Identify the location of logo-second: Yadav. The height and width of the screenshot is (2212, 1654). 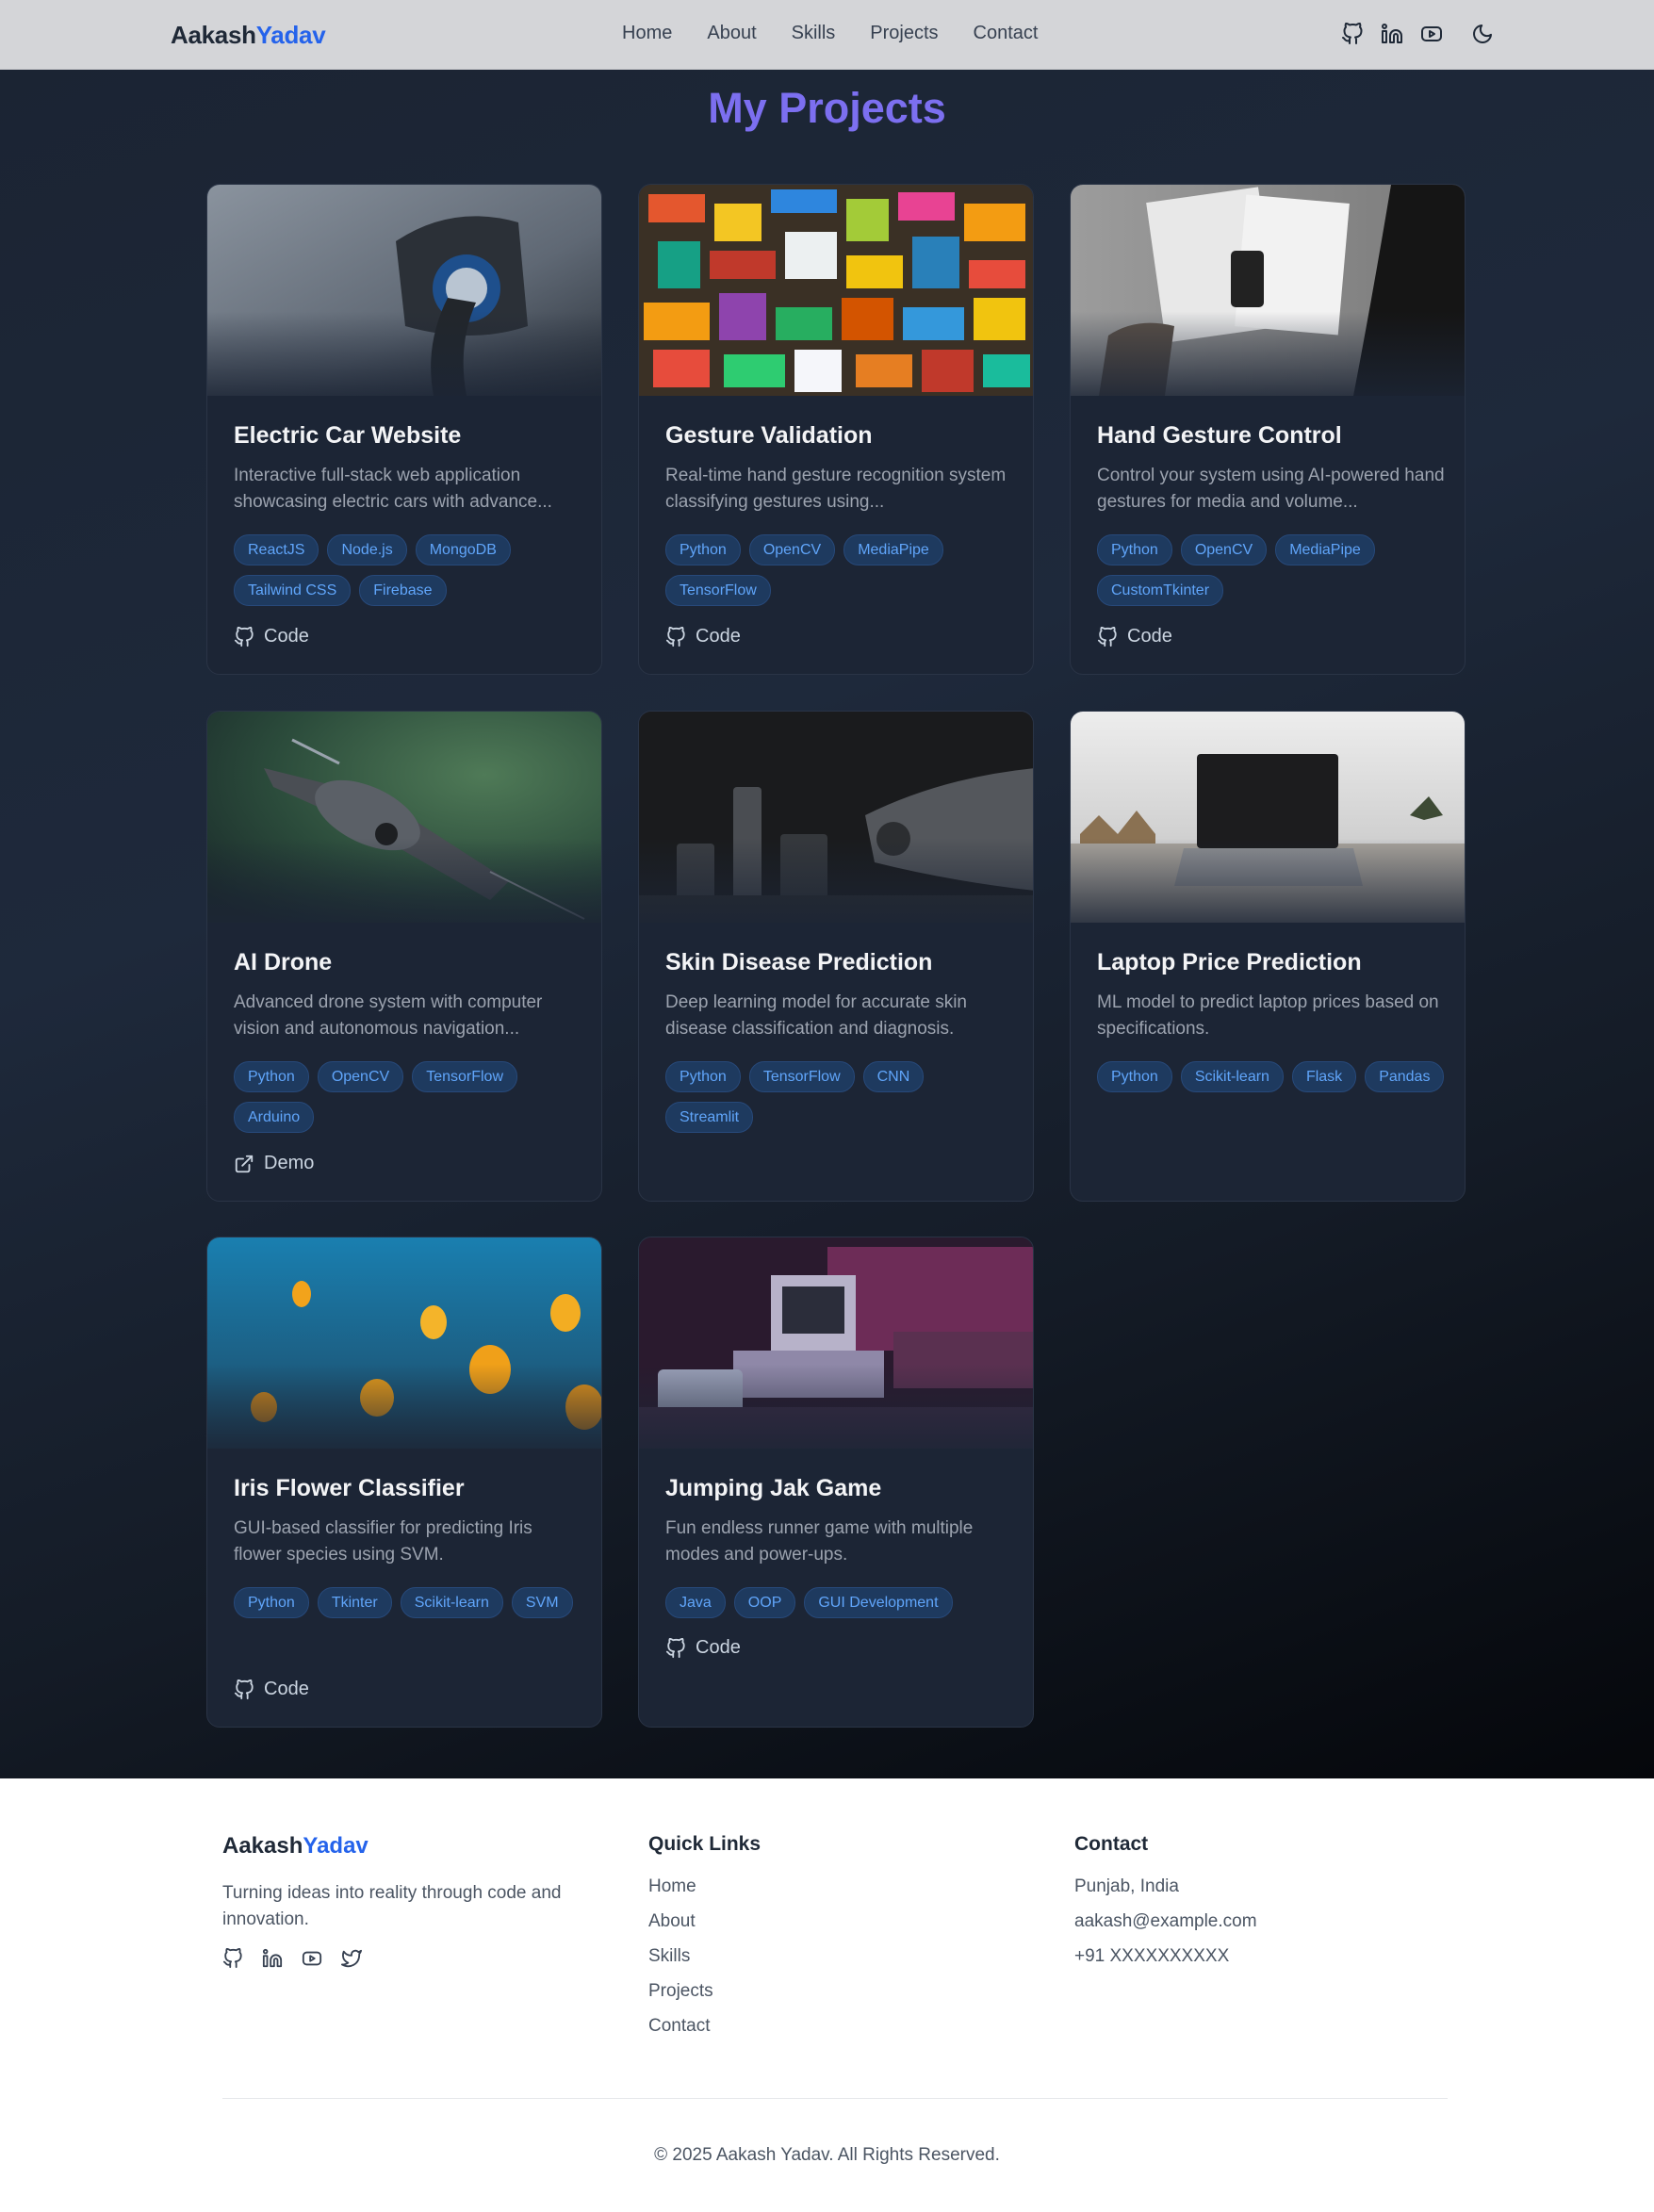
(291, 35).